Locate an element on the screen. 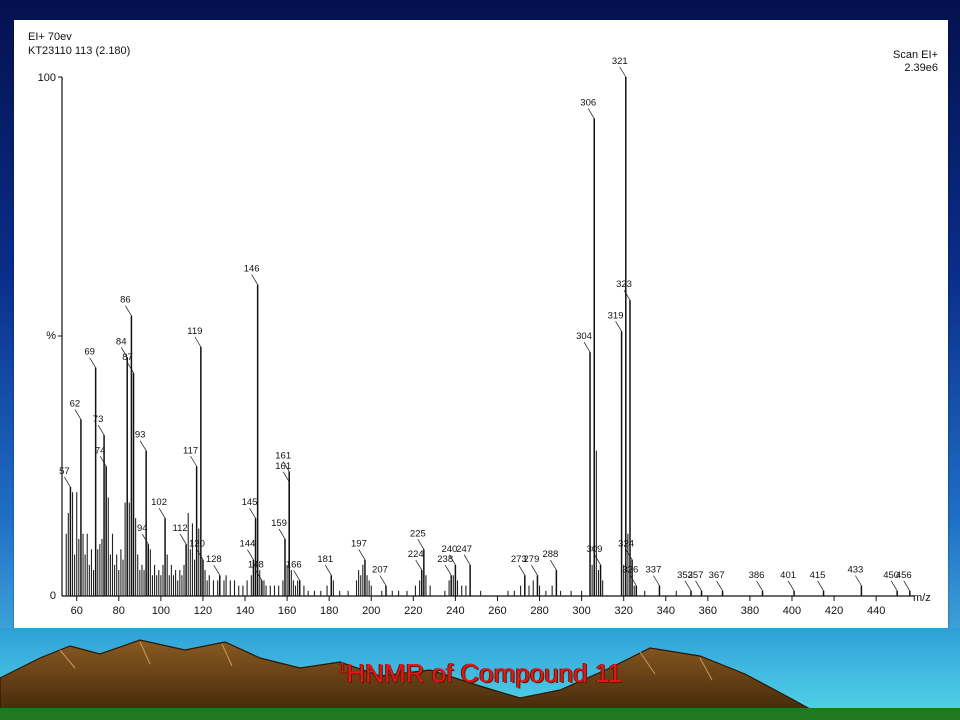  peak-label: 117 is located at coordinates (190, 450).